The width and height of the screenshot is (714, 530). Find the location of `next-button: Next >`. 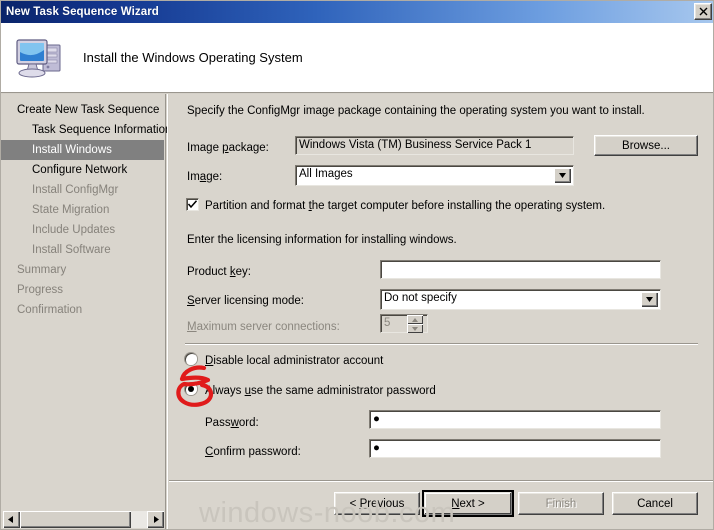

next-button: Next > is located at coordinates (468, 503).